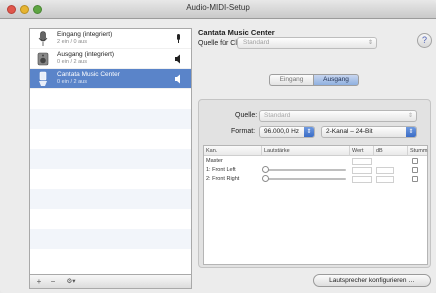  I want to click on sample-rate-value: 96.000,0 Hz, so click(282, 131).